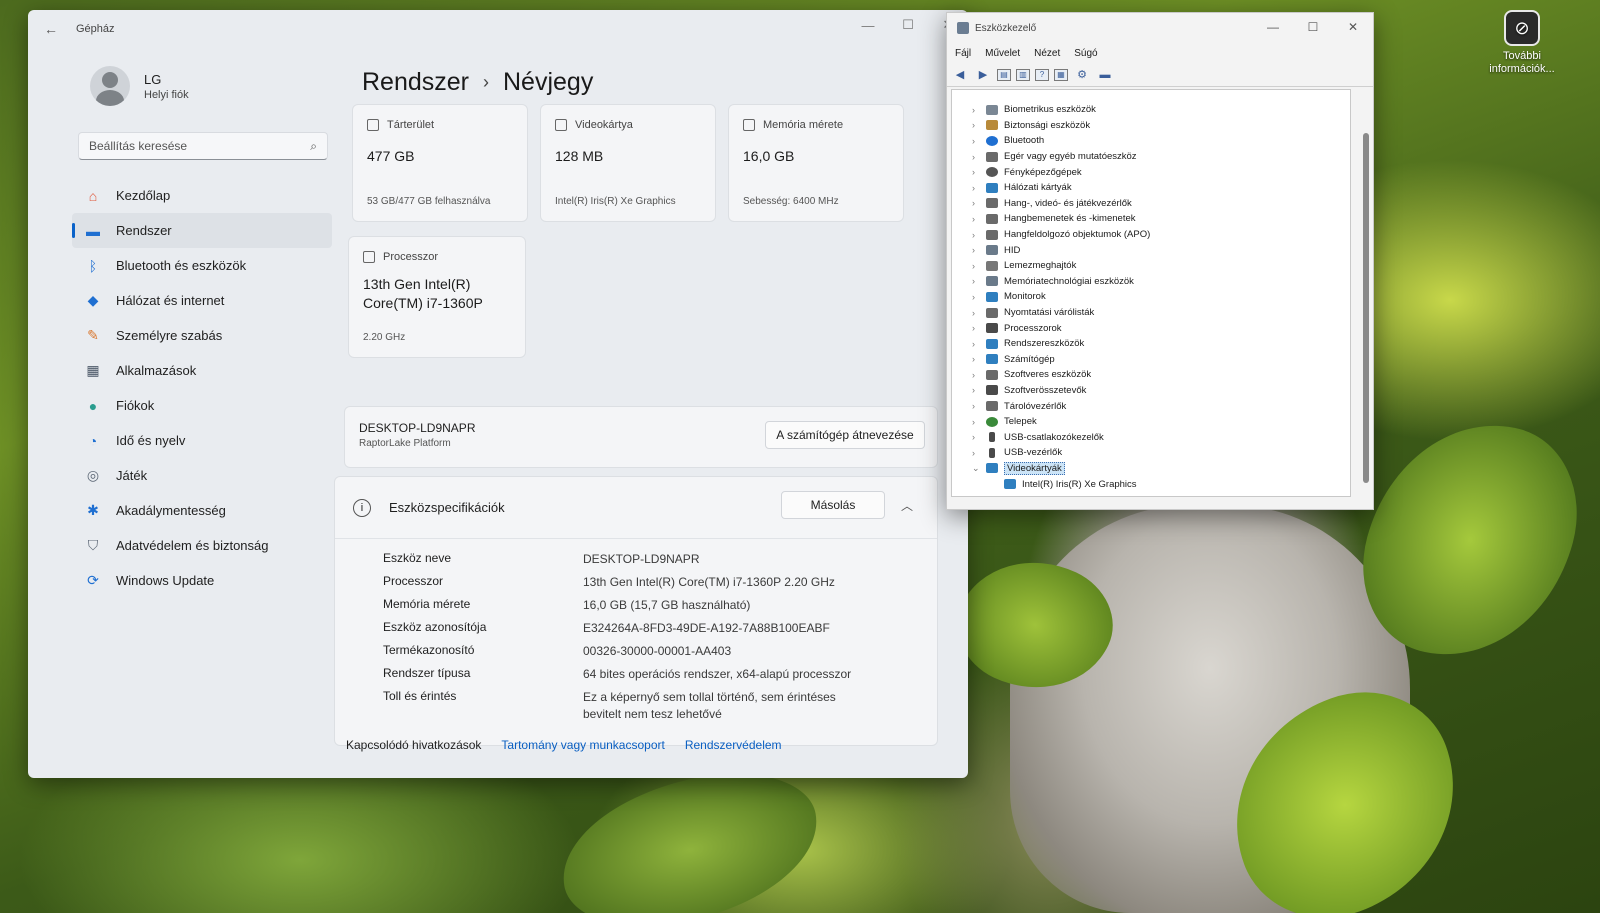 This screenshot has height=913, width=1600. What do you see at coordinates (202, 475) in the screenshot?
I see `sidebar-item-gaming: ◎ Játék` at bounding box center [202, 475].